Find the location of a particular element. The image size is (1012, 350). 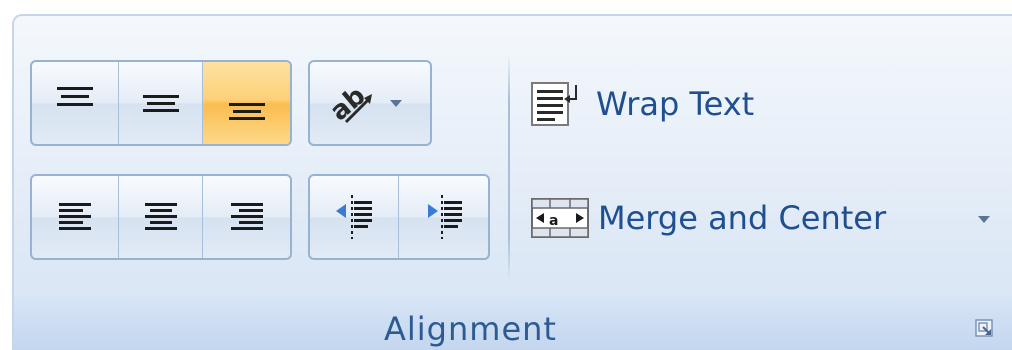

align-right-button is located at coordinates (246, 217).